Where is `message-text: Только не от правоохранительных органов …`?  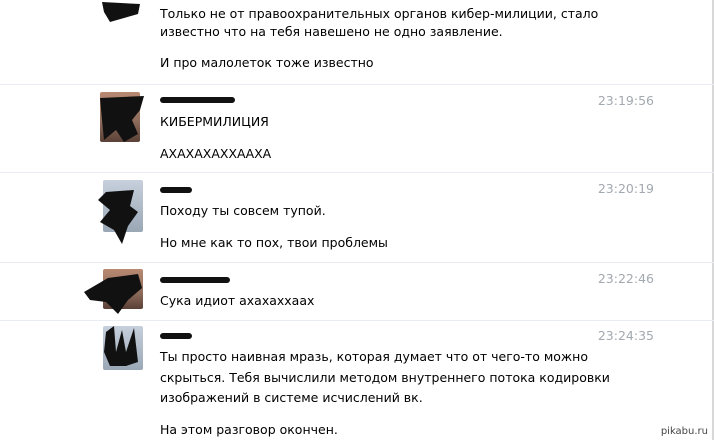
message-text: Только не от правоохранительных органов … is located at coordinates (379, 13).